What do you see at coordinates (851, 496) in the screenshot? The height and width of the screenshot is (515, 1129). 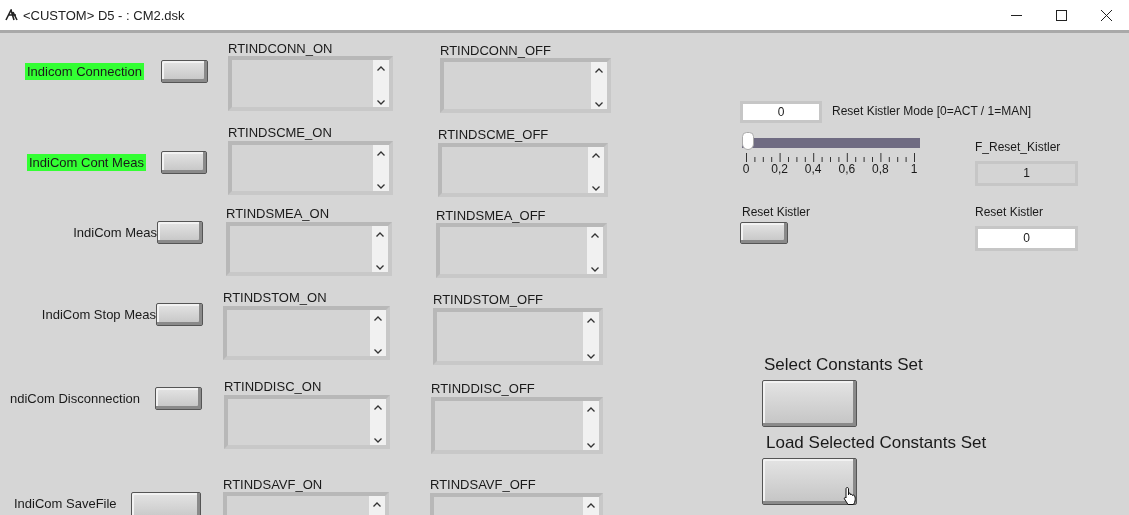 I see `hand-cursor-icon` at bounding box center [851, 496].